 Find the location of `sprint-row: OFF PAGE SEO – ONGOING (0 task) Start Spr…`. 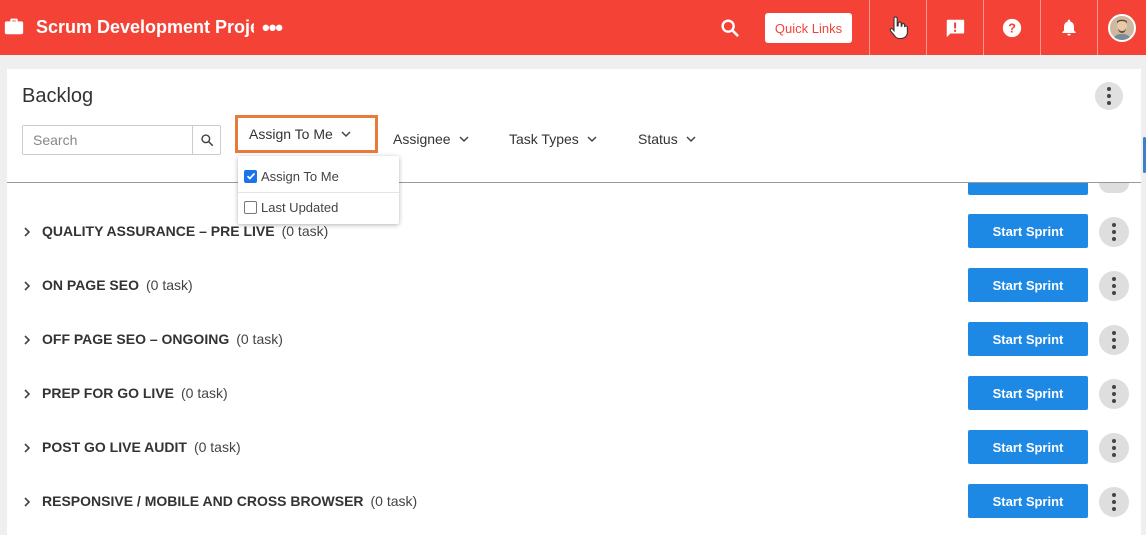

sprint-row: OFF PAGE SEO – ONGOING (0 task) Start Spr… is located at coordinates (574, 340).